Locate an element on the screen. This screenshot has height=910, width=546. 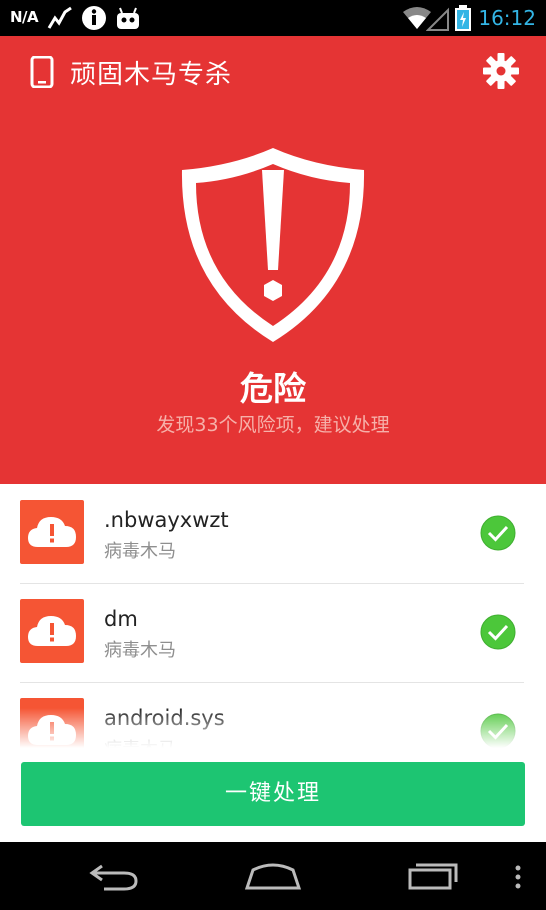
battery-charging-icon is located at coordinates (463, 18).